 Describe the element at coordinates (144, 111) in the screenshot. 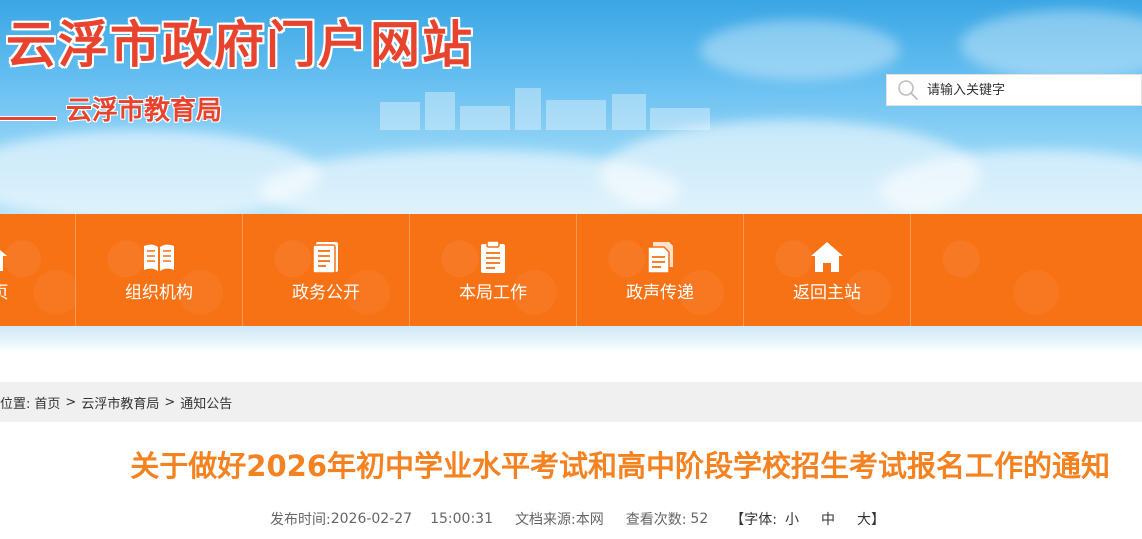

I see `dept-title: 云浮市教育局` at that location.